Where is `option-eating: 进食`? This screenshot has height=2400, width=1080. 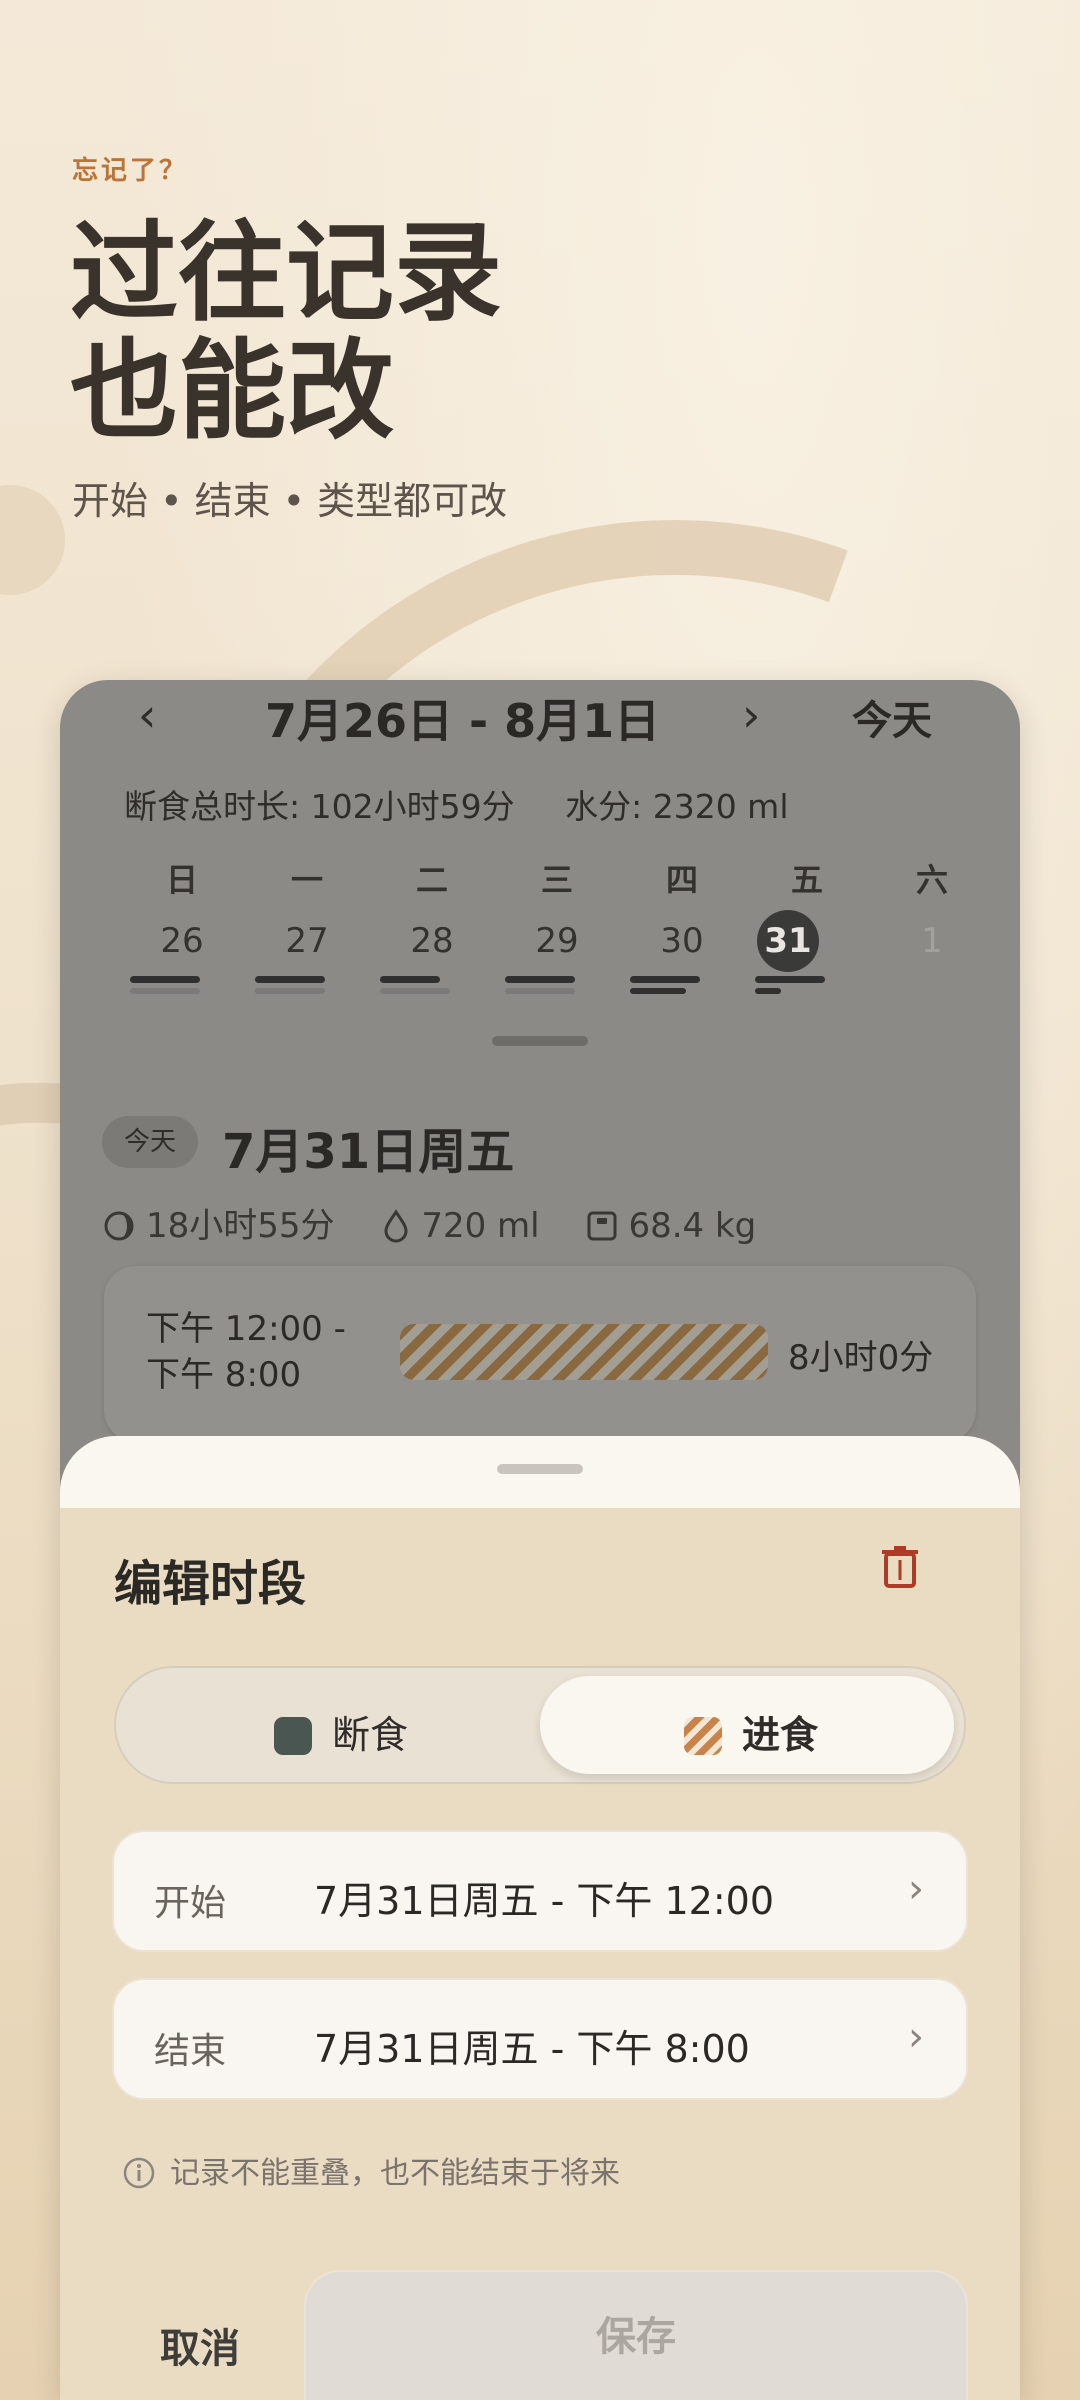 option-eating: 进食 is located at coordinates (747, 1725).